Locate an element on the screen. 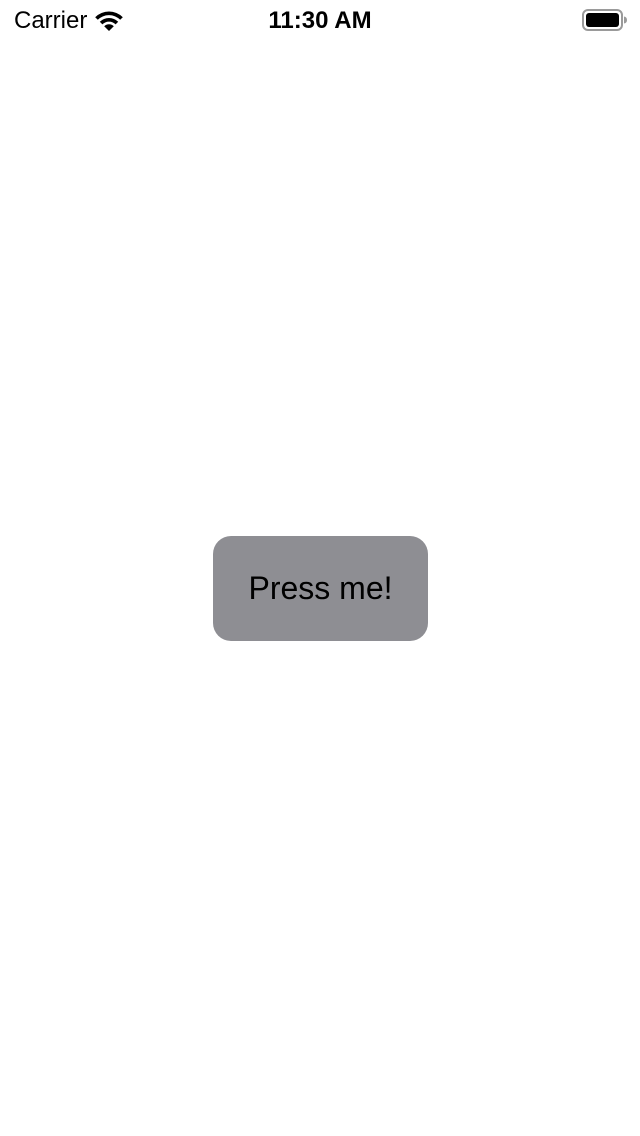 This screenshot has height=1136, width=640. status-time: 11:30 AM is located at coordinates (320, 20).